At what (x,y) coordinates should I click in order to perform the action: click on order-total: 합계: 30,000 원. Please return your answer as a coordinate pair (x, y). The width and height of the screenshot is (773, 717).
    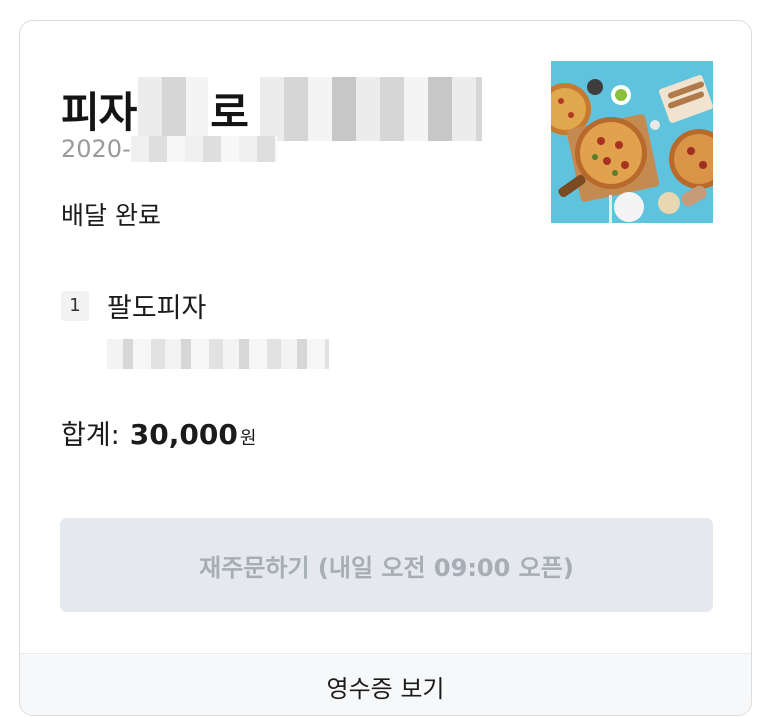
    Looking at the image, I should click on (158, 432).